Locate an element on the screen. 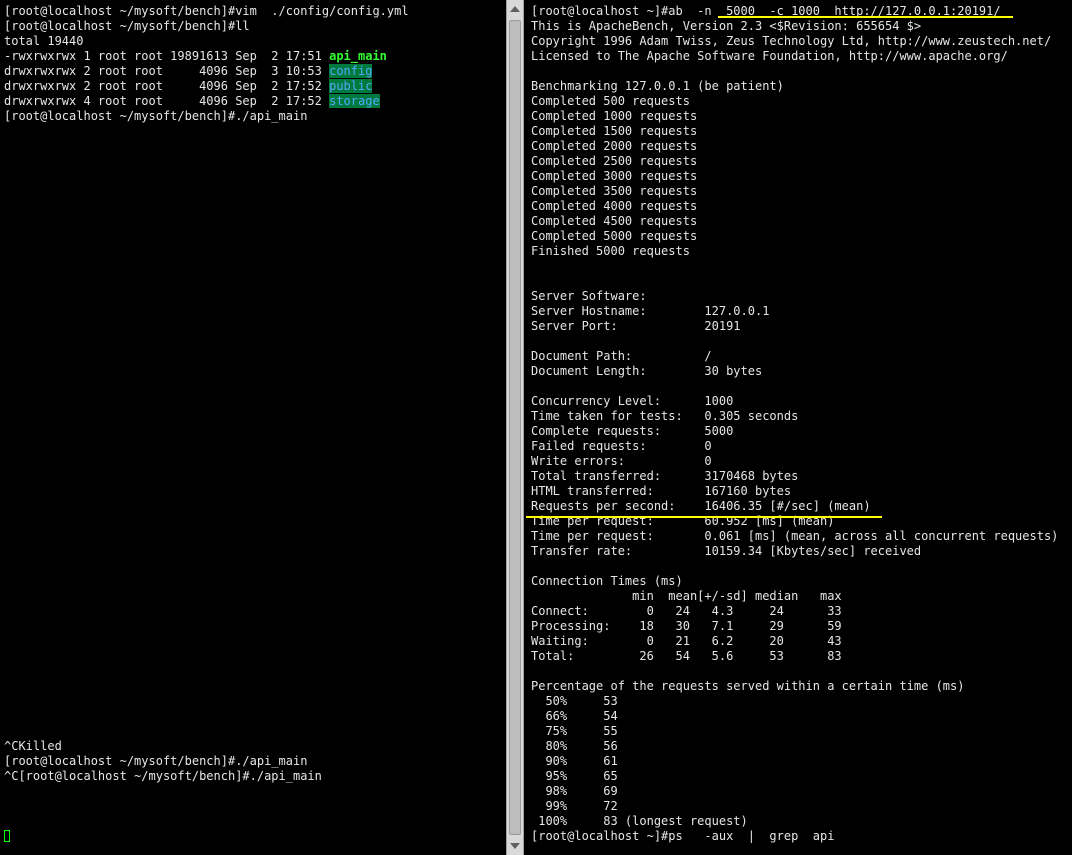 The width and height of the screenshot is (1072, 855). terminal-line: Completed 5000 requests is located at coordinates (614, 236).